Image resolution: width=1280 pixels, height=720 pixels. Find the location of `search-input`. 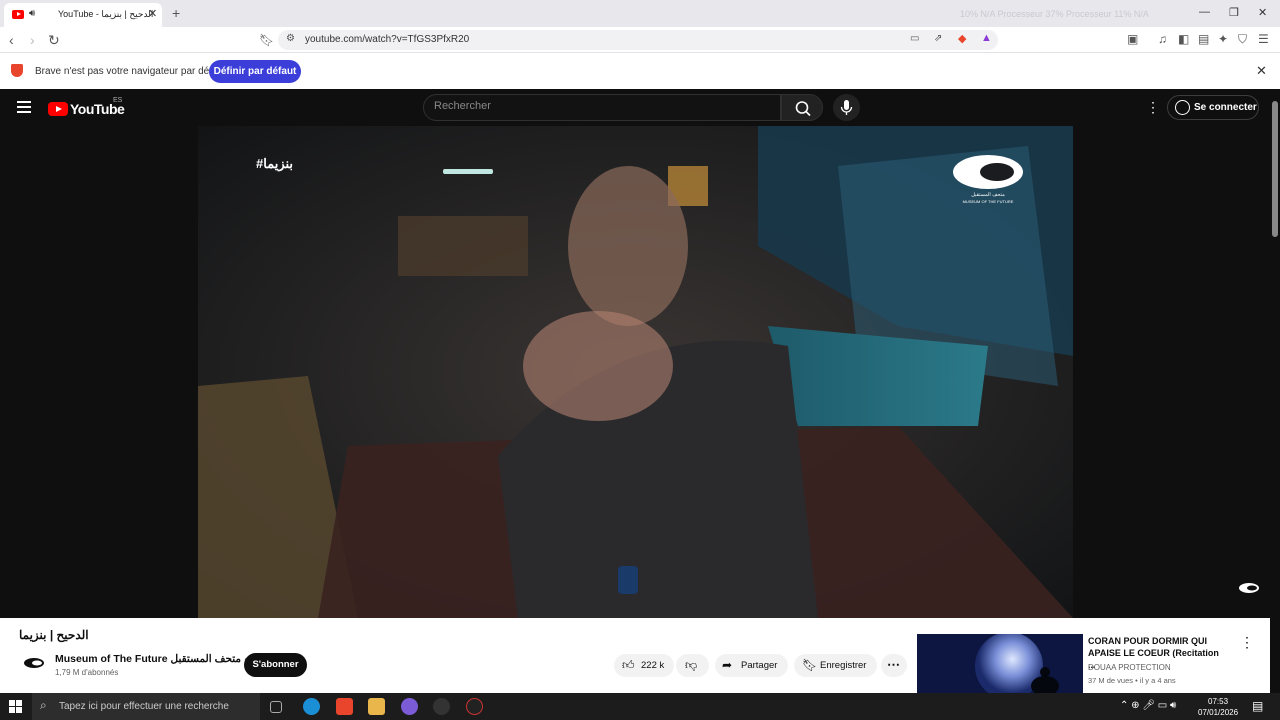

search-input is located at coordinates (599, 106).